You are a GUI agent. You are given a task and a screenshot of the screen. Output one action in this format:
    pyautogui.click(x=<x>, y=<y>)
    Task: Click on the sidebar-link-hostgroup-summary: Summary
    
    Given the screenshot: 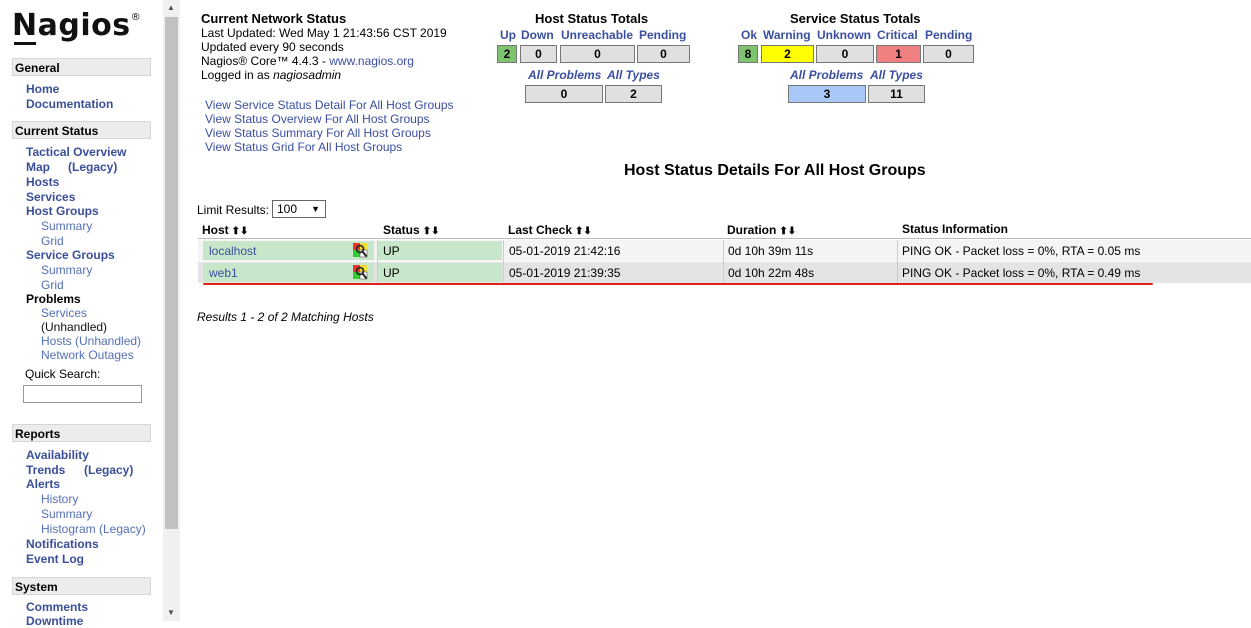 What is the action you would take?
    pyautogui.click(x=66, y=226)
    